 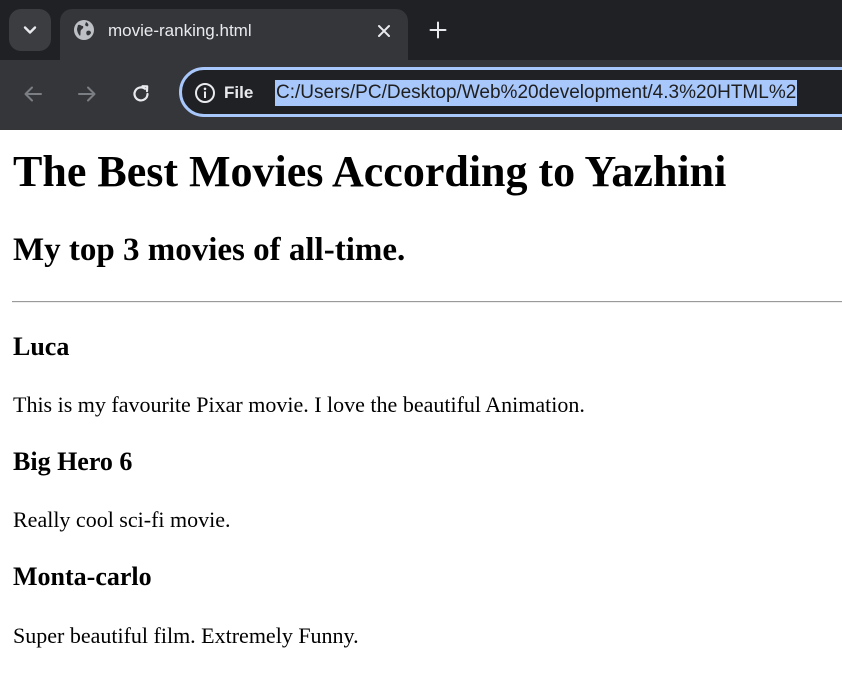 What do you see at coordinates (122, 519) in the screenshot?
I see `movie-description: Really cool sci-fi movie.` at bounding box center [122, 519].